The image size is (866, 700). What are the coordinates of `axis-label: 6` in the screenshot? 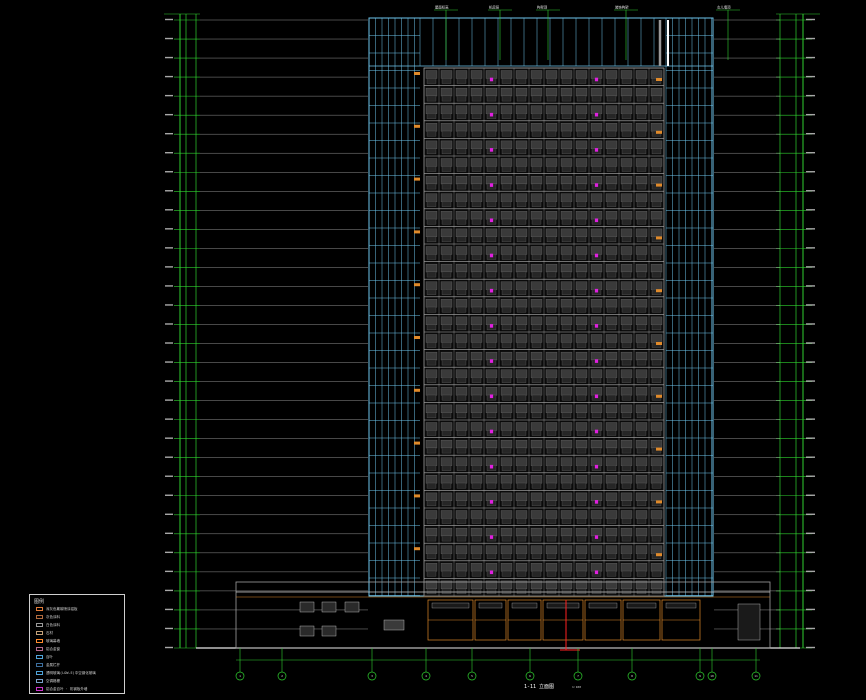 It's located at (530, 676).